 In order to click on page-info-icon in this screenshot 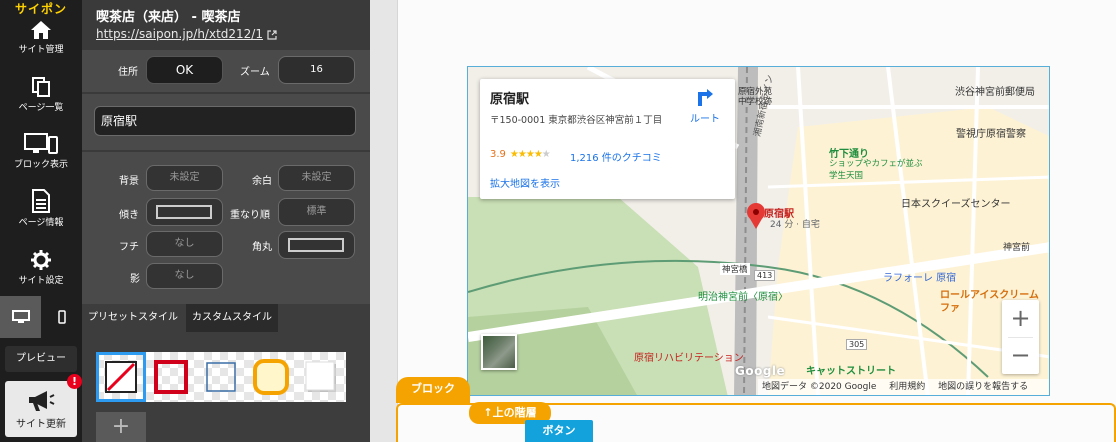, I will do `click(41, 201)`.